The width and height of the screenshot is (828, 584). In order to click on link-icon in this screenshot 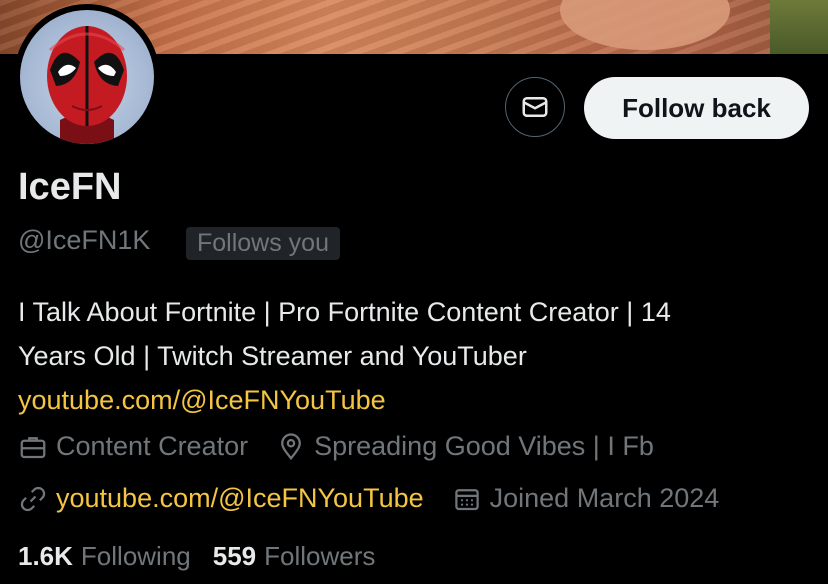, I will do `click(33, 499)`.